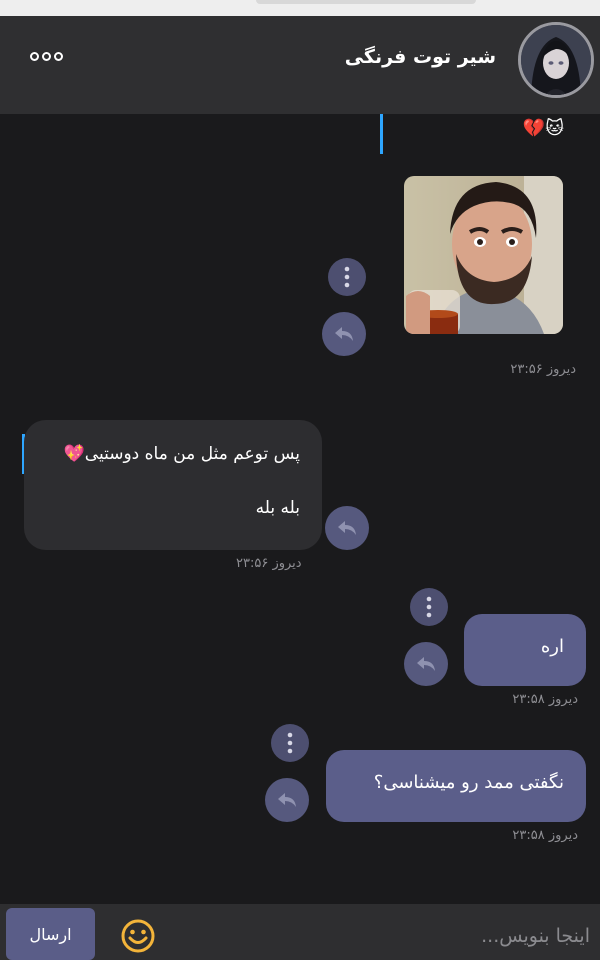  What do you see at coordinates (46, 56) in the screenshot?
I see `more-options-button` at bounding box center [46, 56].